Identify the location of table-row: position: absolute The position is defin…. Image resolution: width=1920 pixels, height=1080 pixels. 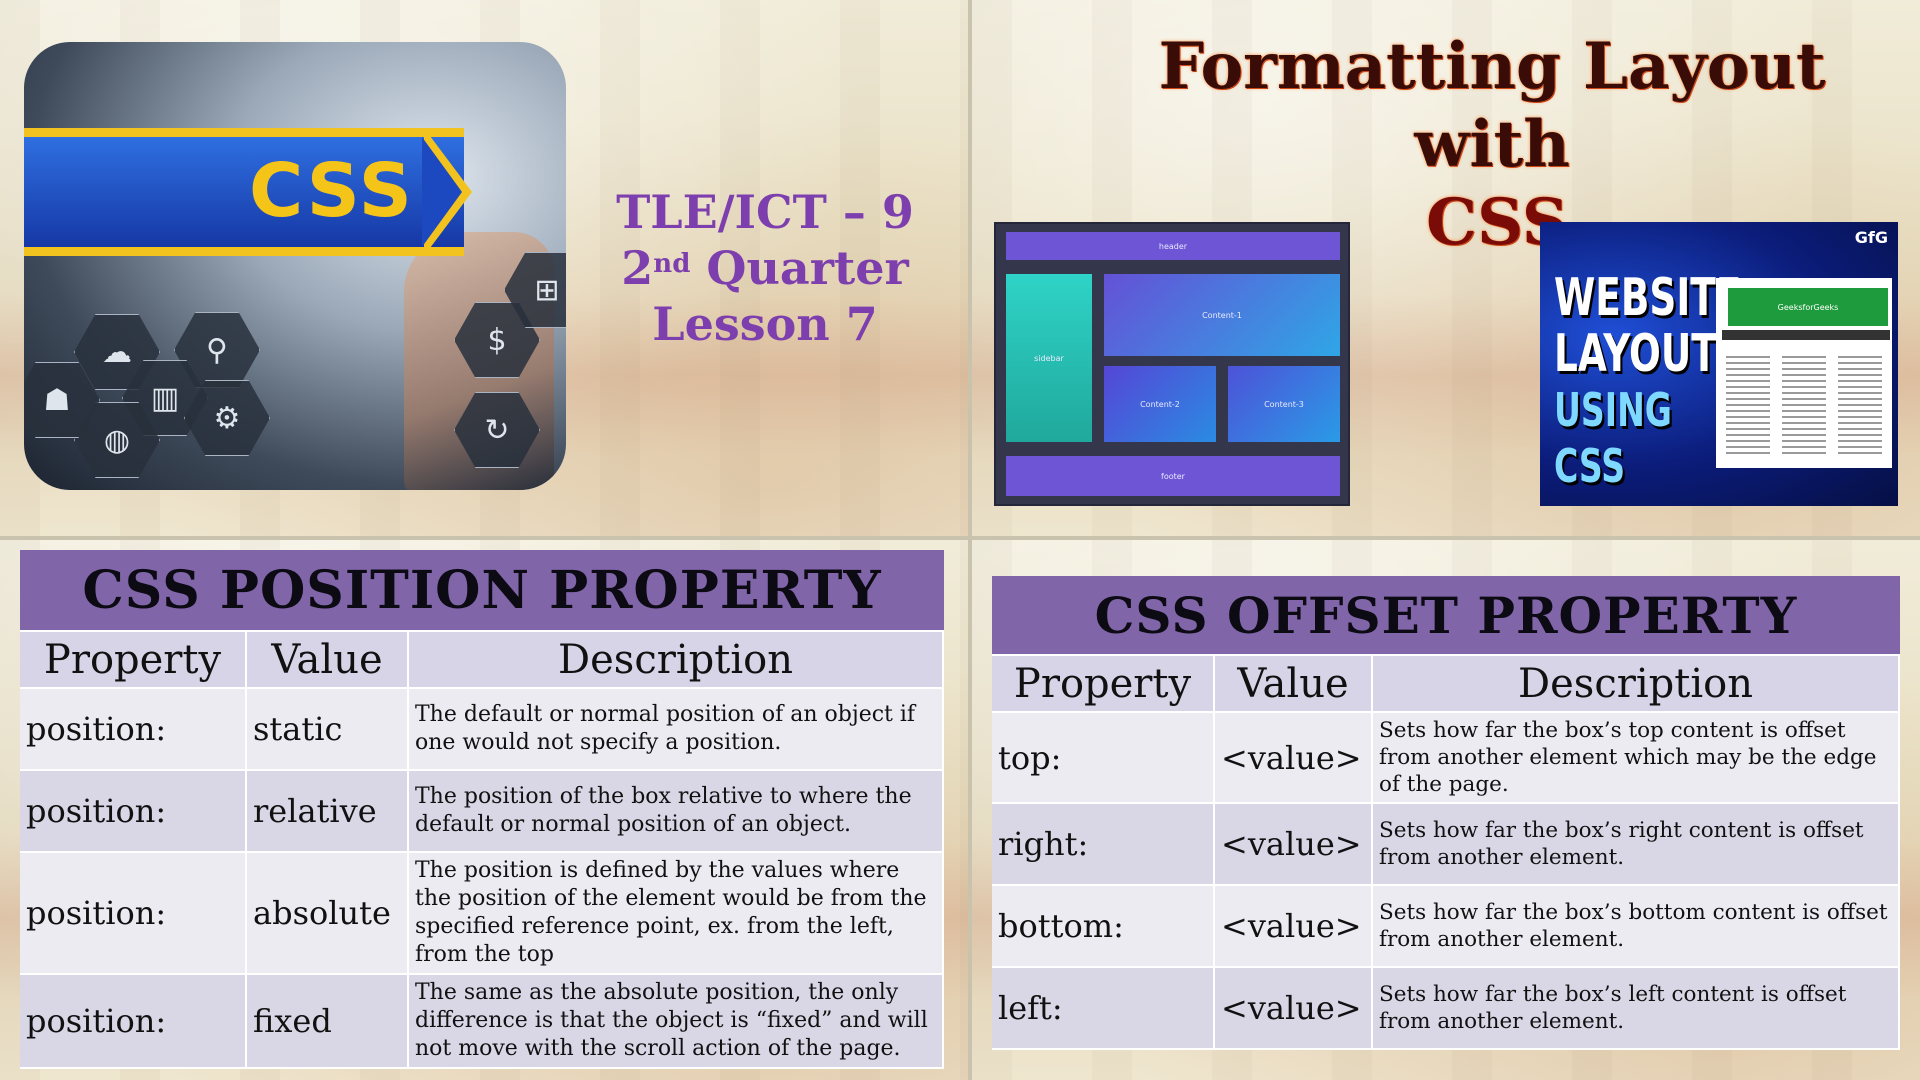
(482, 913).